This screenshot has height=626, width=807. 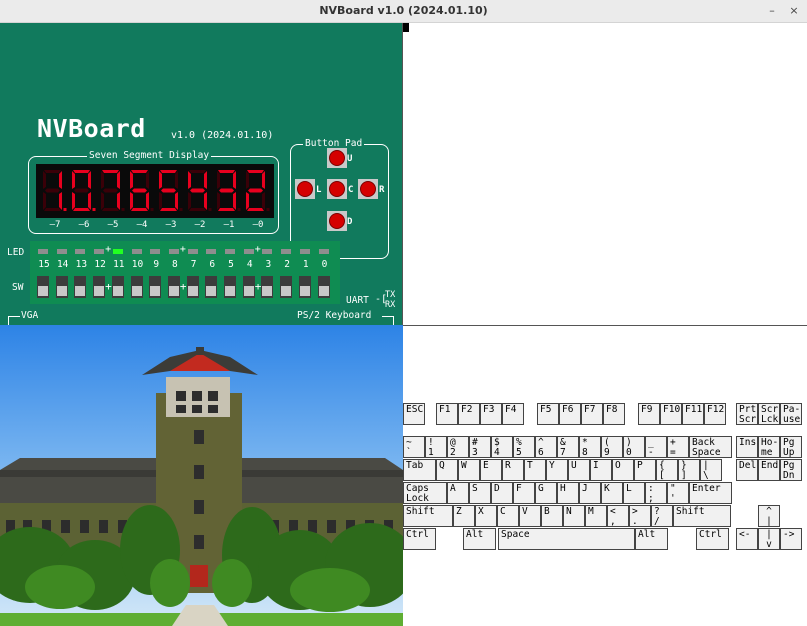 I want to click on close-button: ×, so click(x=794, y=11).